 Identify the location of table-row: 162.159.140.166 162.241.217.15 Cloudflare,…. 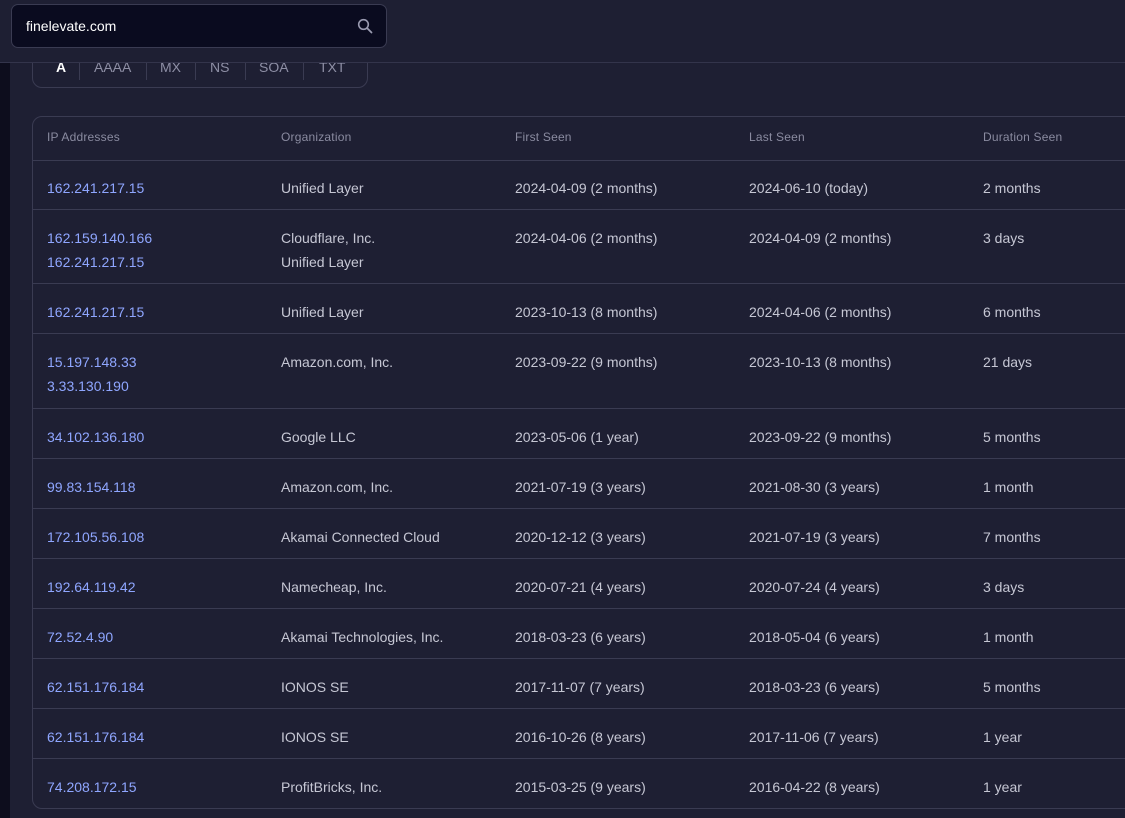
(579, 247).